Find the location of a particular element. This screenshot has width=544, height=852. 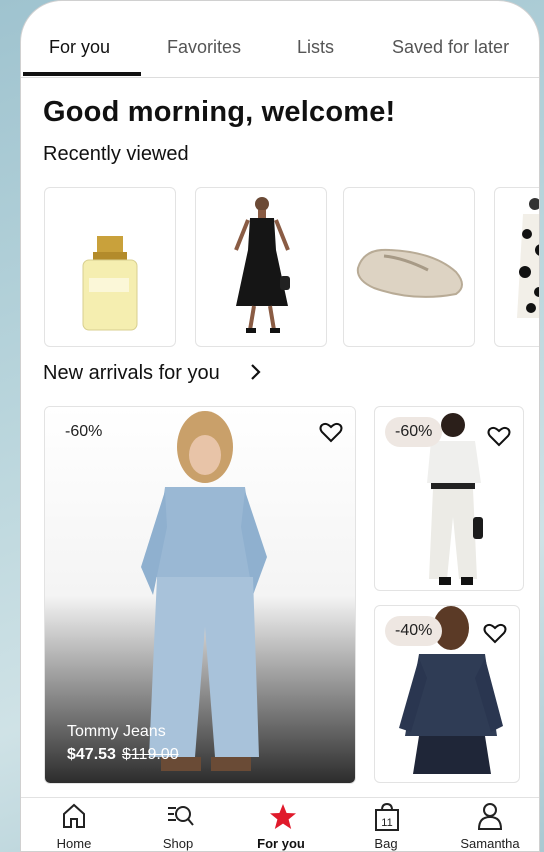

tab-saved-for-later: Saved for later is located at coordinates (450, 47).